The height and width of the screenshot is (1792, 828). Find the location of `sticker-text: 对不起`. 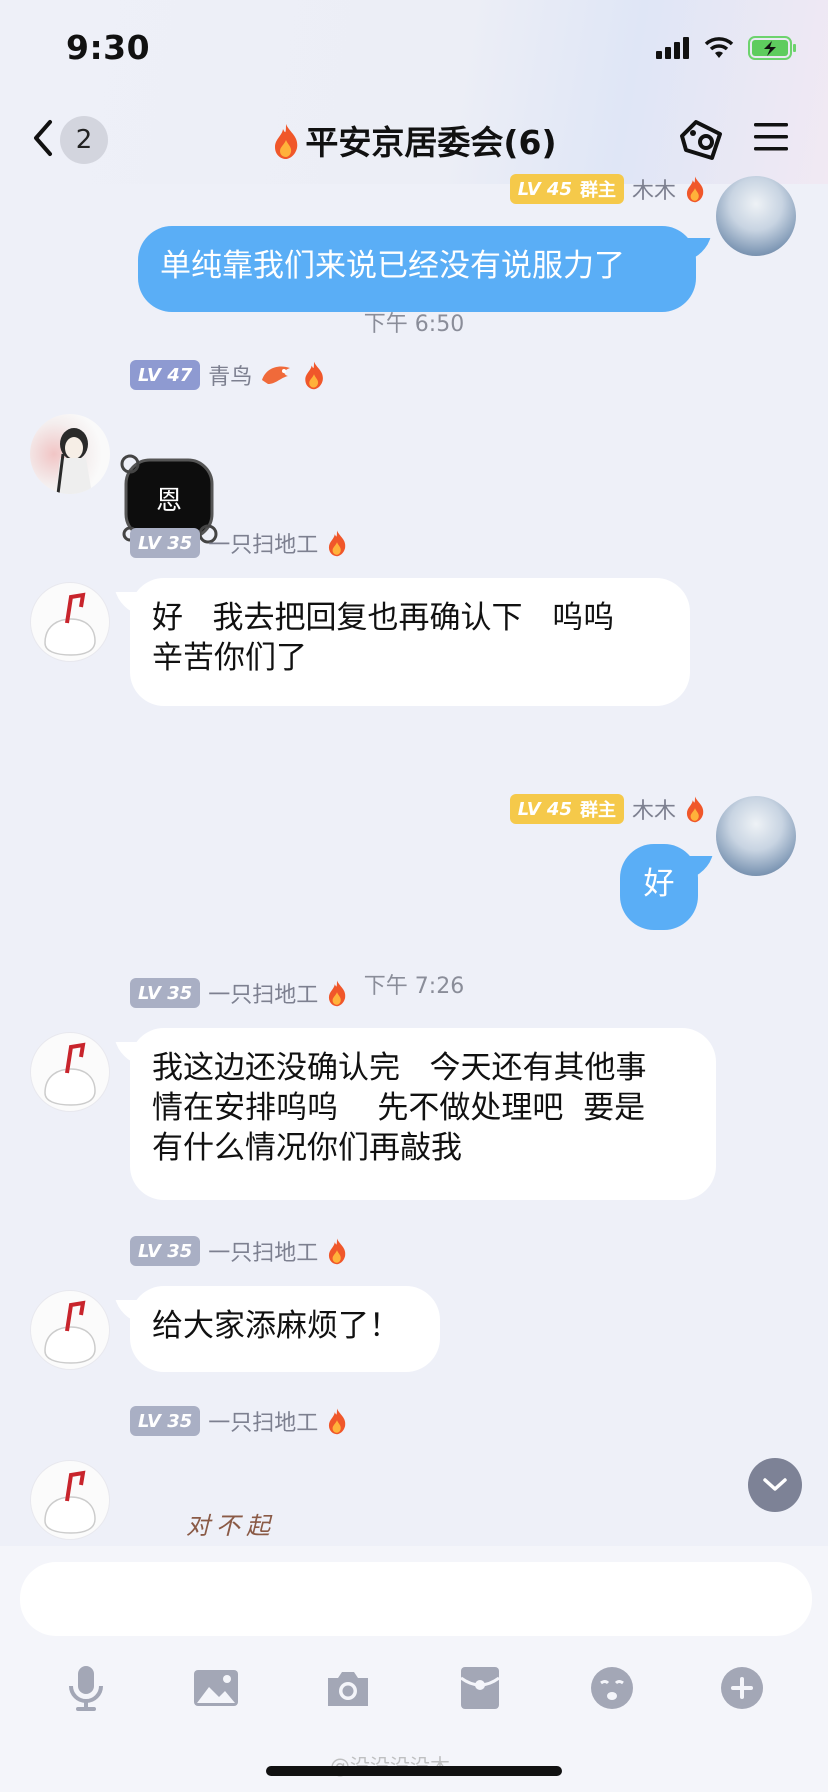

sticker-text: 对不起 is located at coordinates (231, 1523).